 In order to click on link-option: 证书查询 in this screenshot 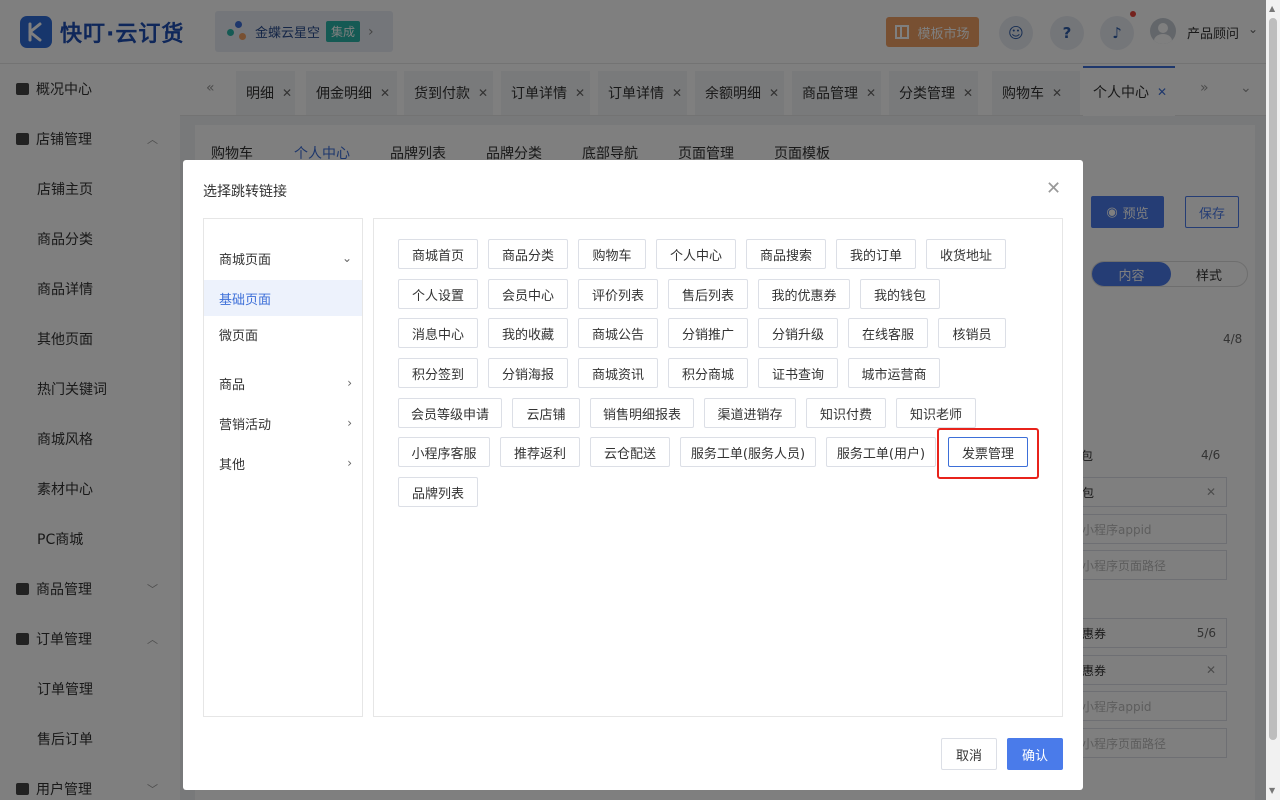, I will do `click(798, 373)`.